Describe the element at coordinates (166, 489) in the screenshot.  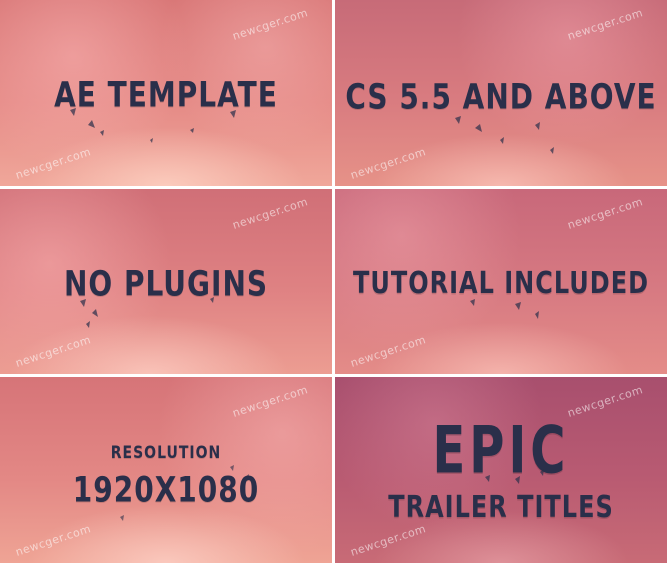
I see `headline: 1920x1080` at that location.